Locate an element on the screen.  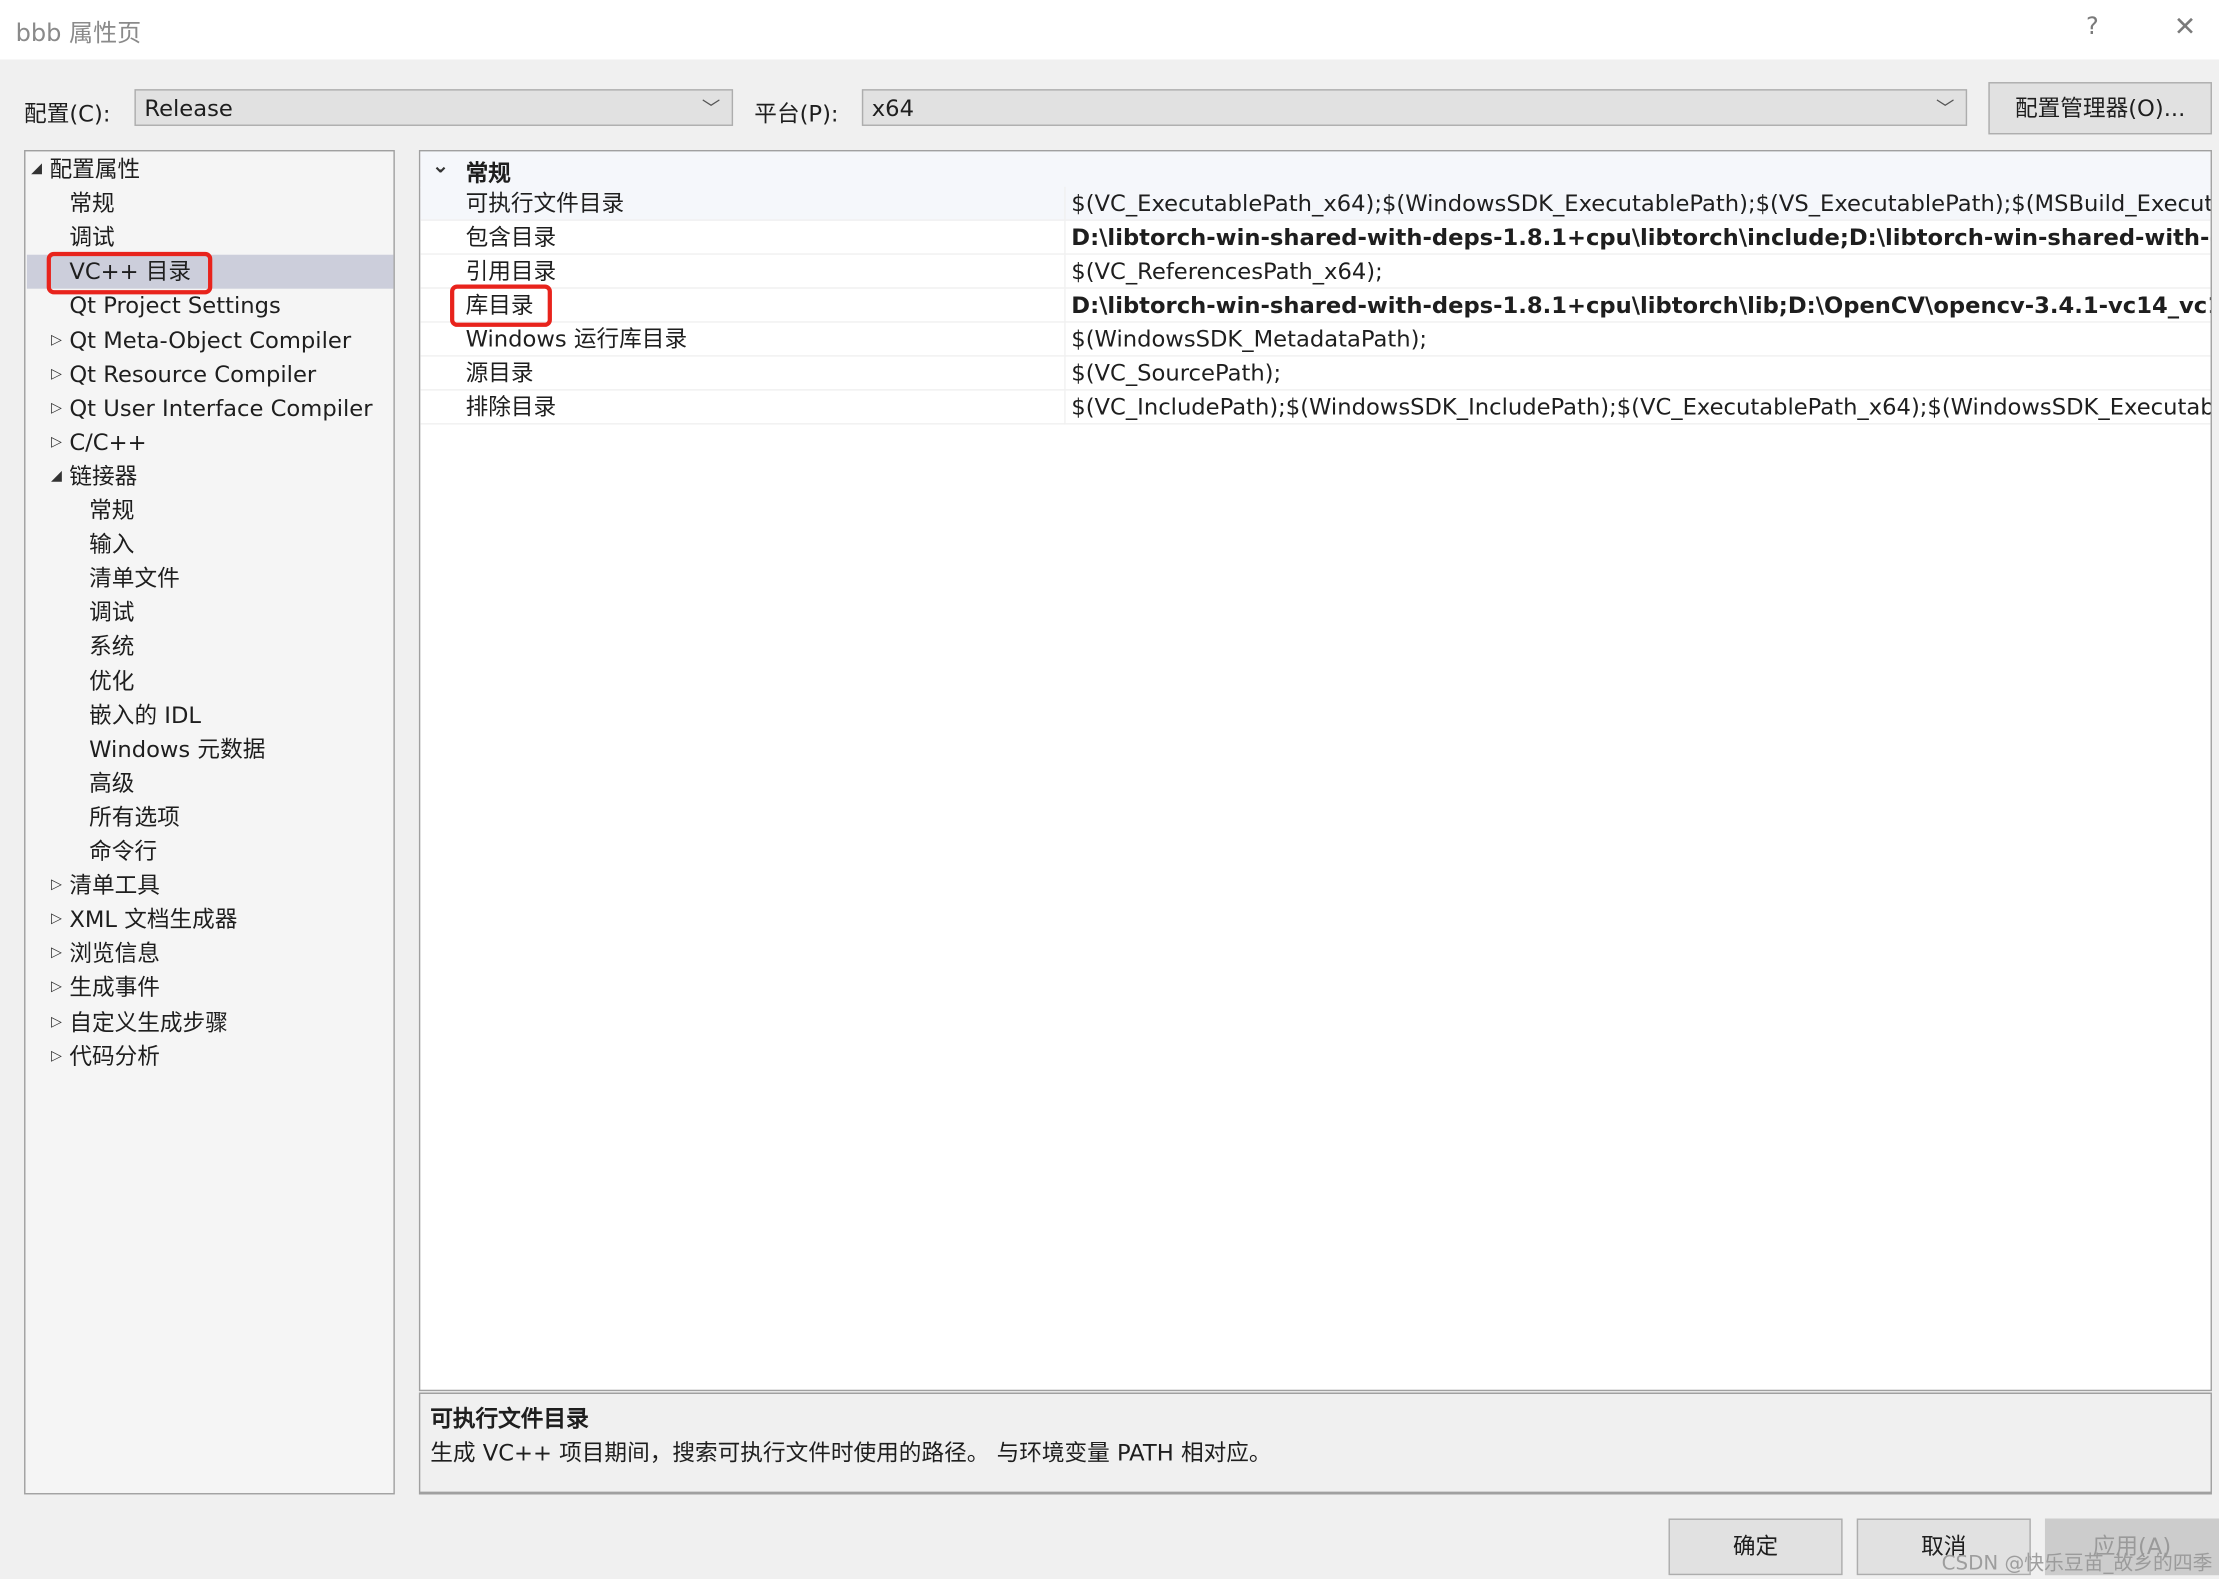
tree-item: Qt Project Settings is located at coordinates (207, 306).